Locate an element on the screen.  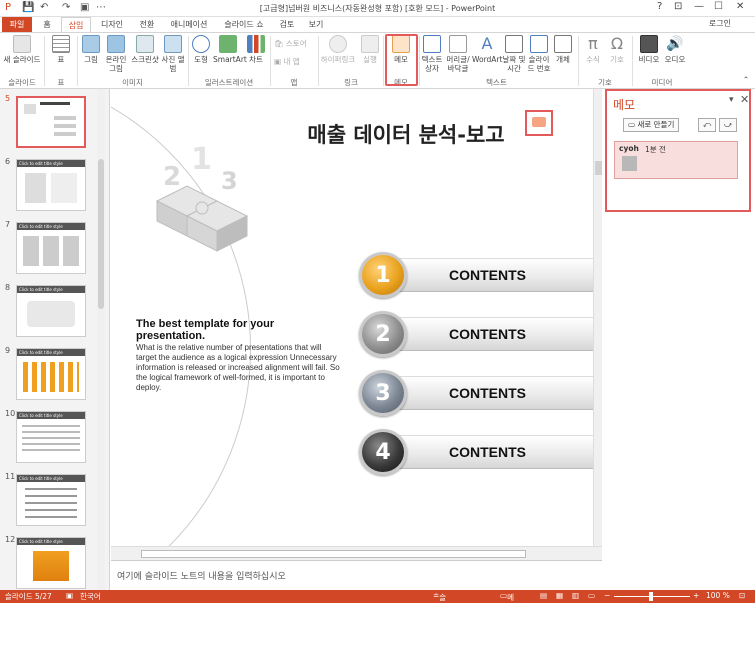
date-time-button: 날짜 및 시간 is located at coordinates (514, 54).